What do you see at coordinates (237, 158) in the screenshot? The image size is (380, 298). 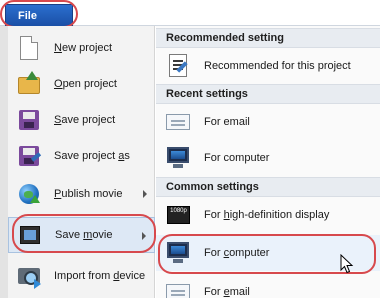 I see `submenu-label-recent-computer: For computer` at bounding box center [237, 158].